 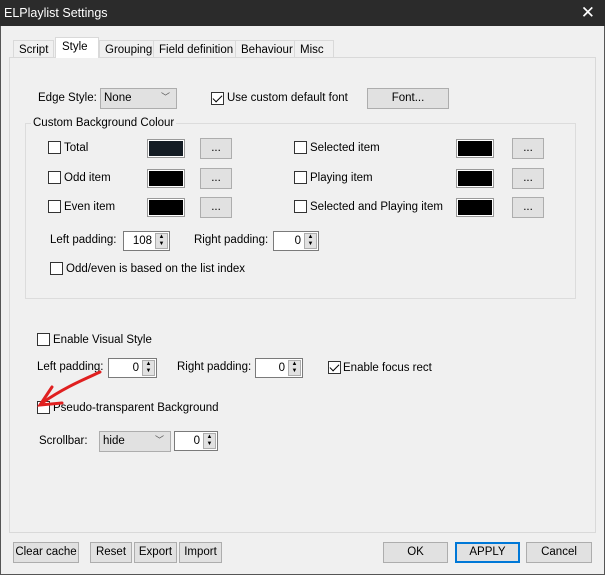 I want to click on apply-button: APPLY, so click(x=487, y=552).